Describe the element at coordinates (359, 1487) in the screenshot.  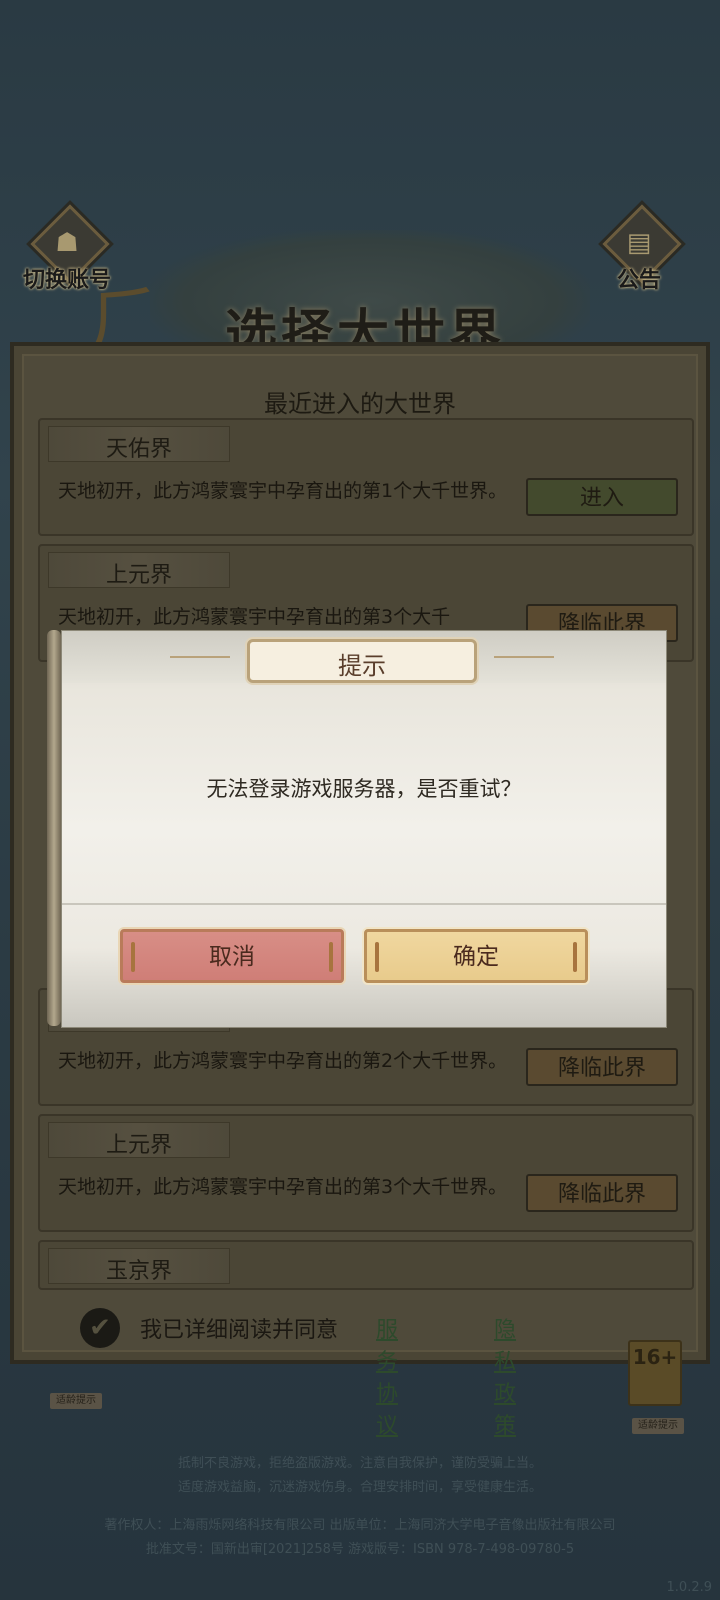
I see `footer-line: 适度游戏益脑，沉迷游戏伤身。合理安排时间，享受健康生活。` at that location.